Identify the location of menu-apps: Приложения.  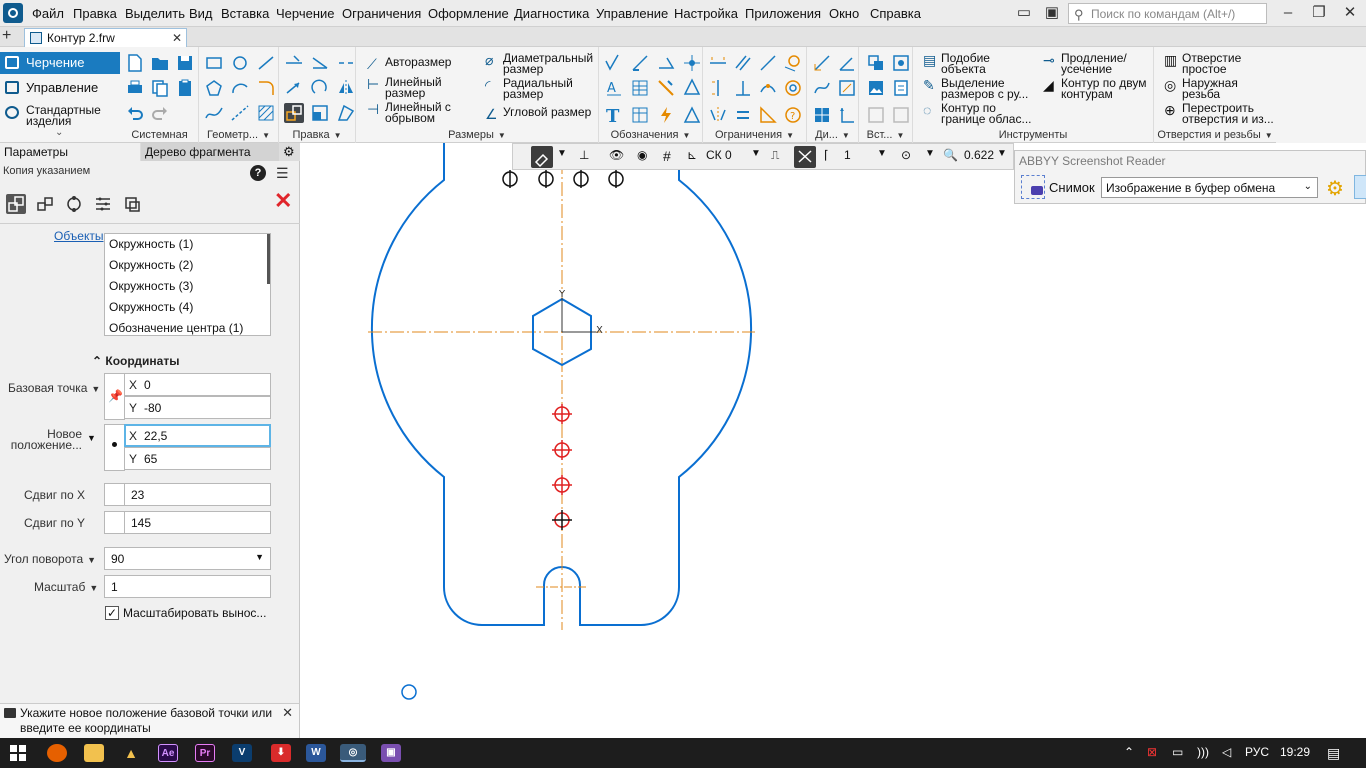
(783, 13).